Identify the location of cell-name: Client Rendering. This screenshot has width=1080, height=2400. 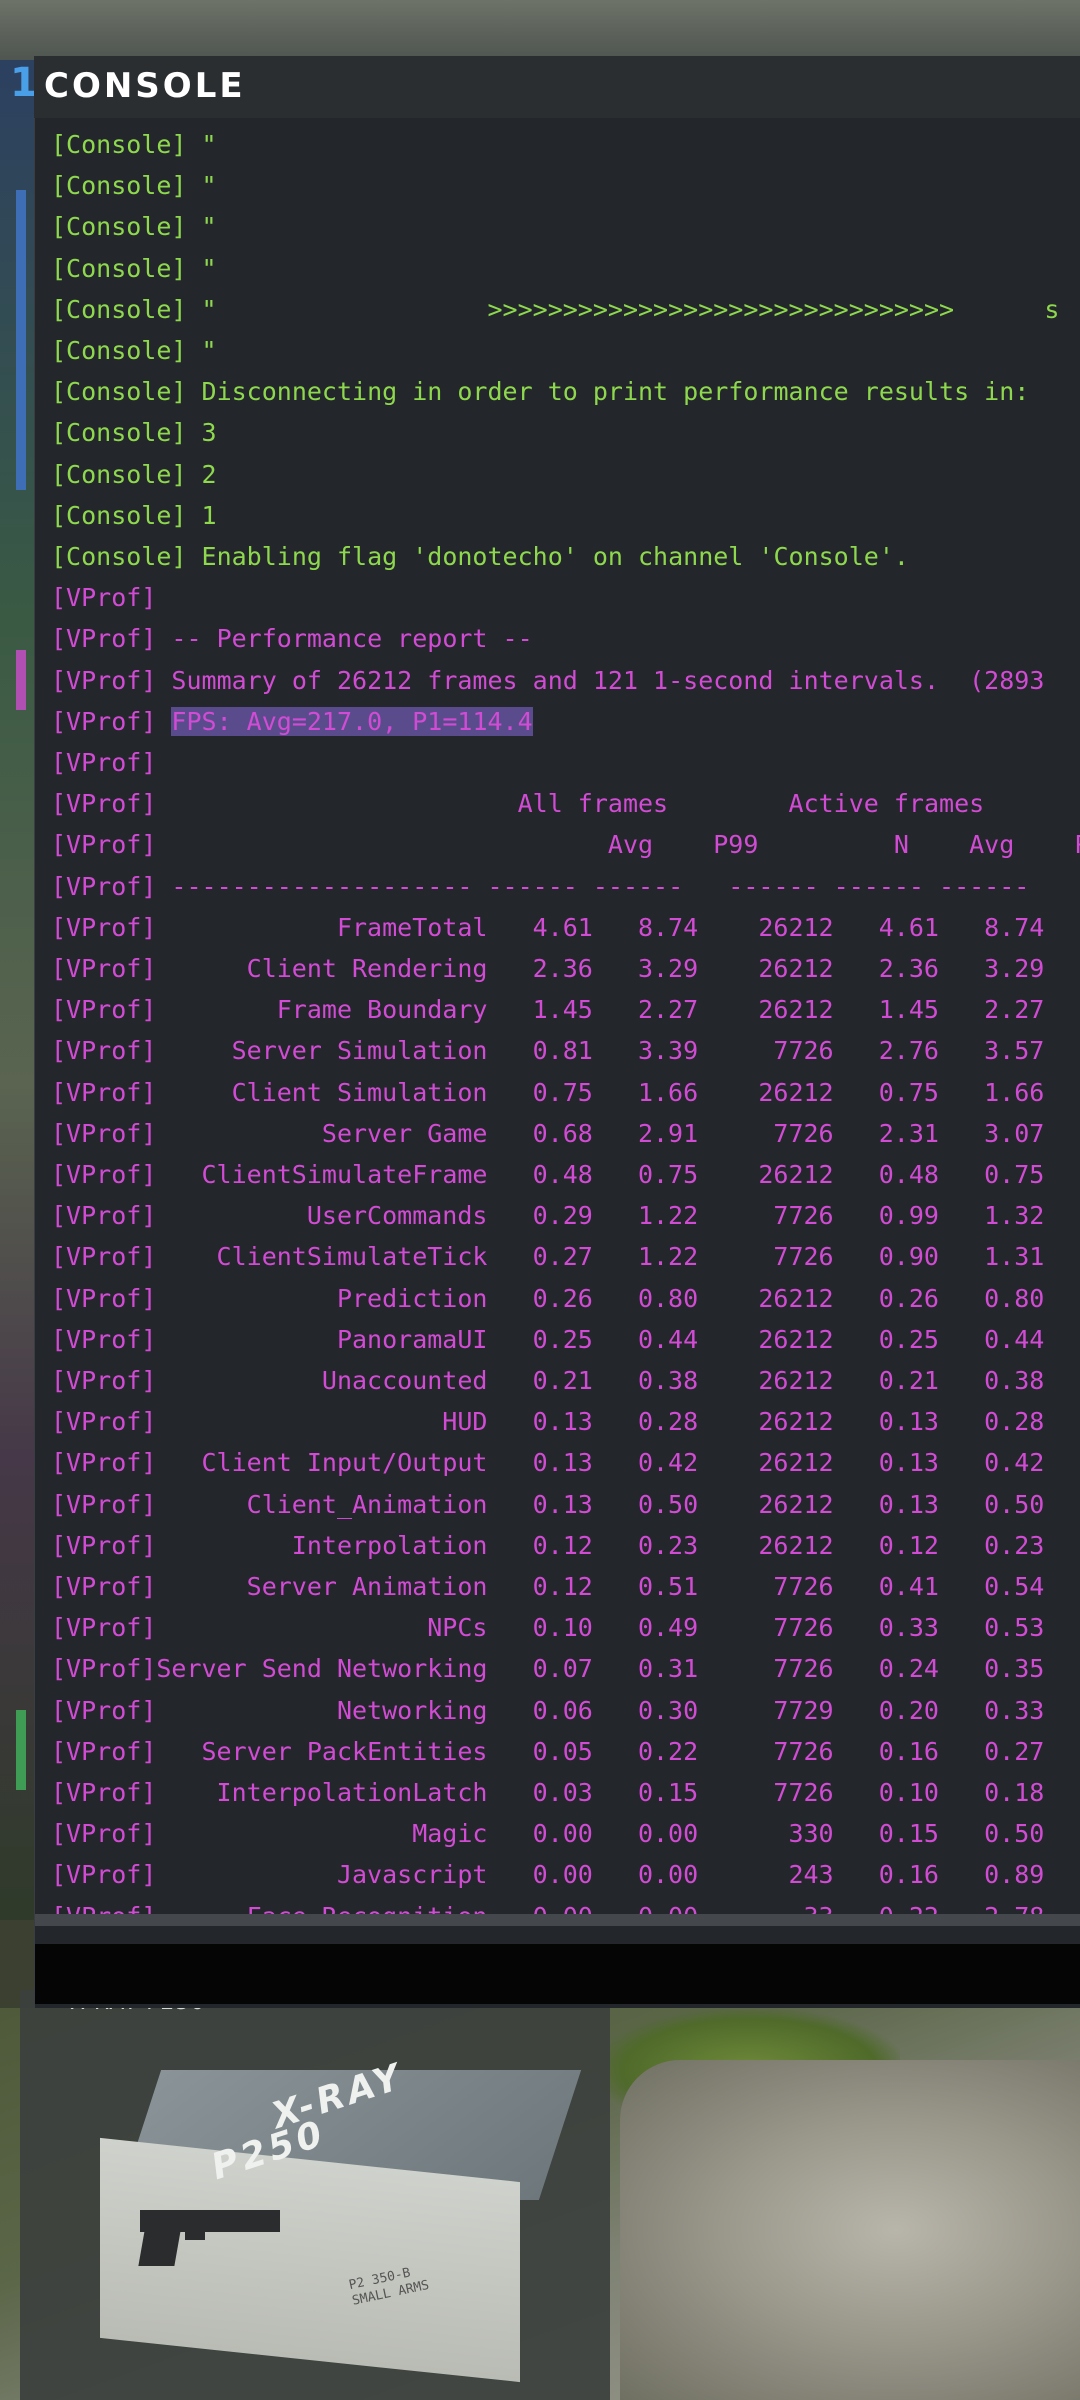
(367, 968).